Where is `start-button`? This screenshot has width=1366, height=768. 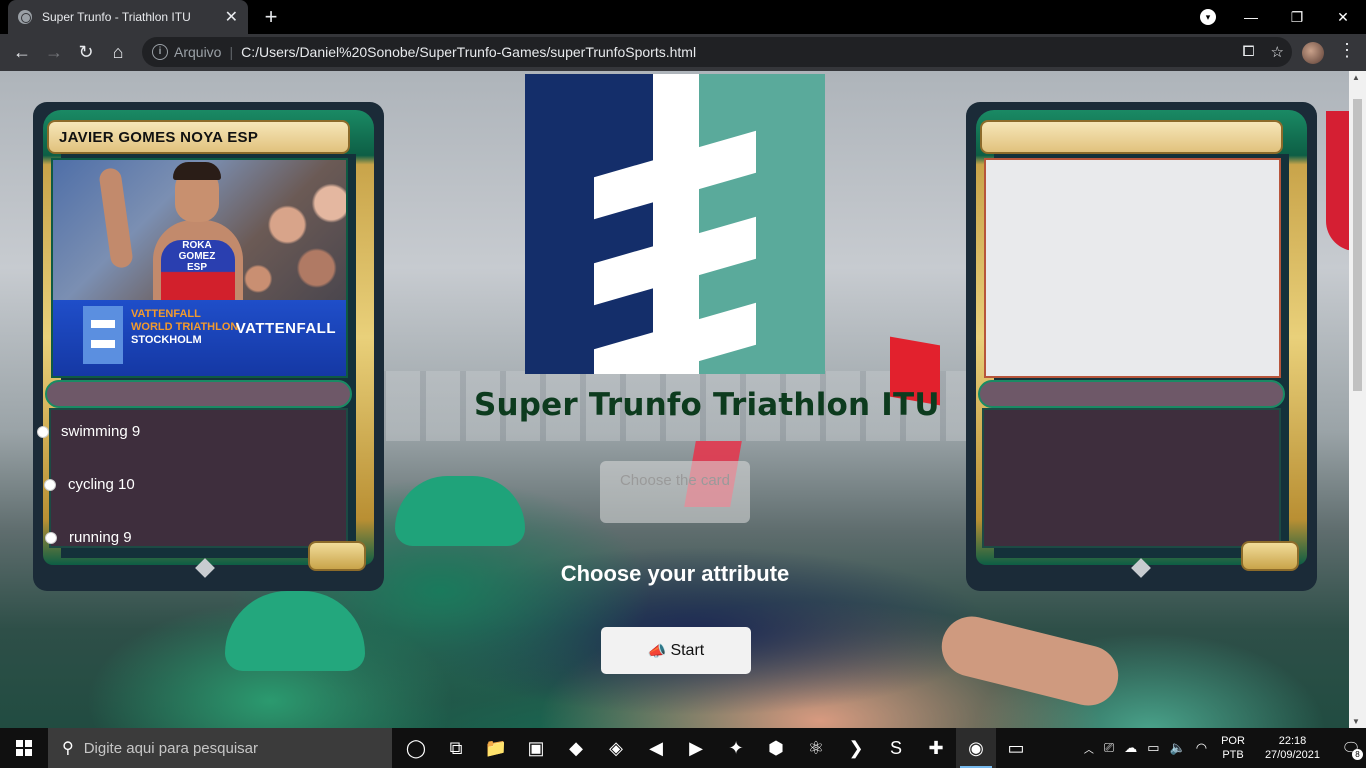
start-button is located at coordinates (24, 748).